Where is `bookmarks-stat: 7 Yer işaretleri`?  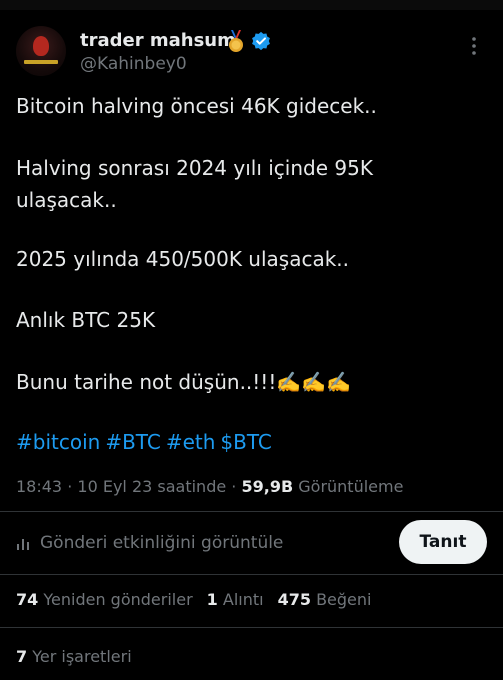 bookmarks-stat: 7 Yer işaretleri is located at coordinates (74, 656).